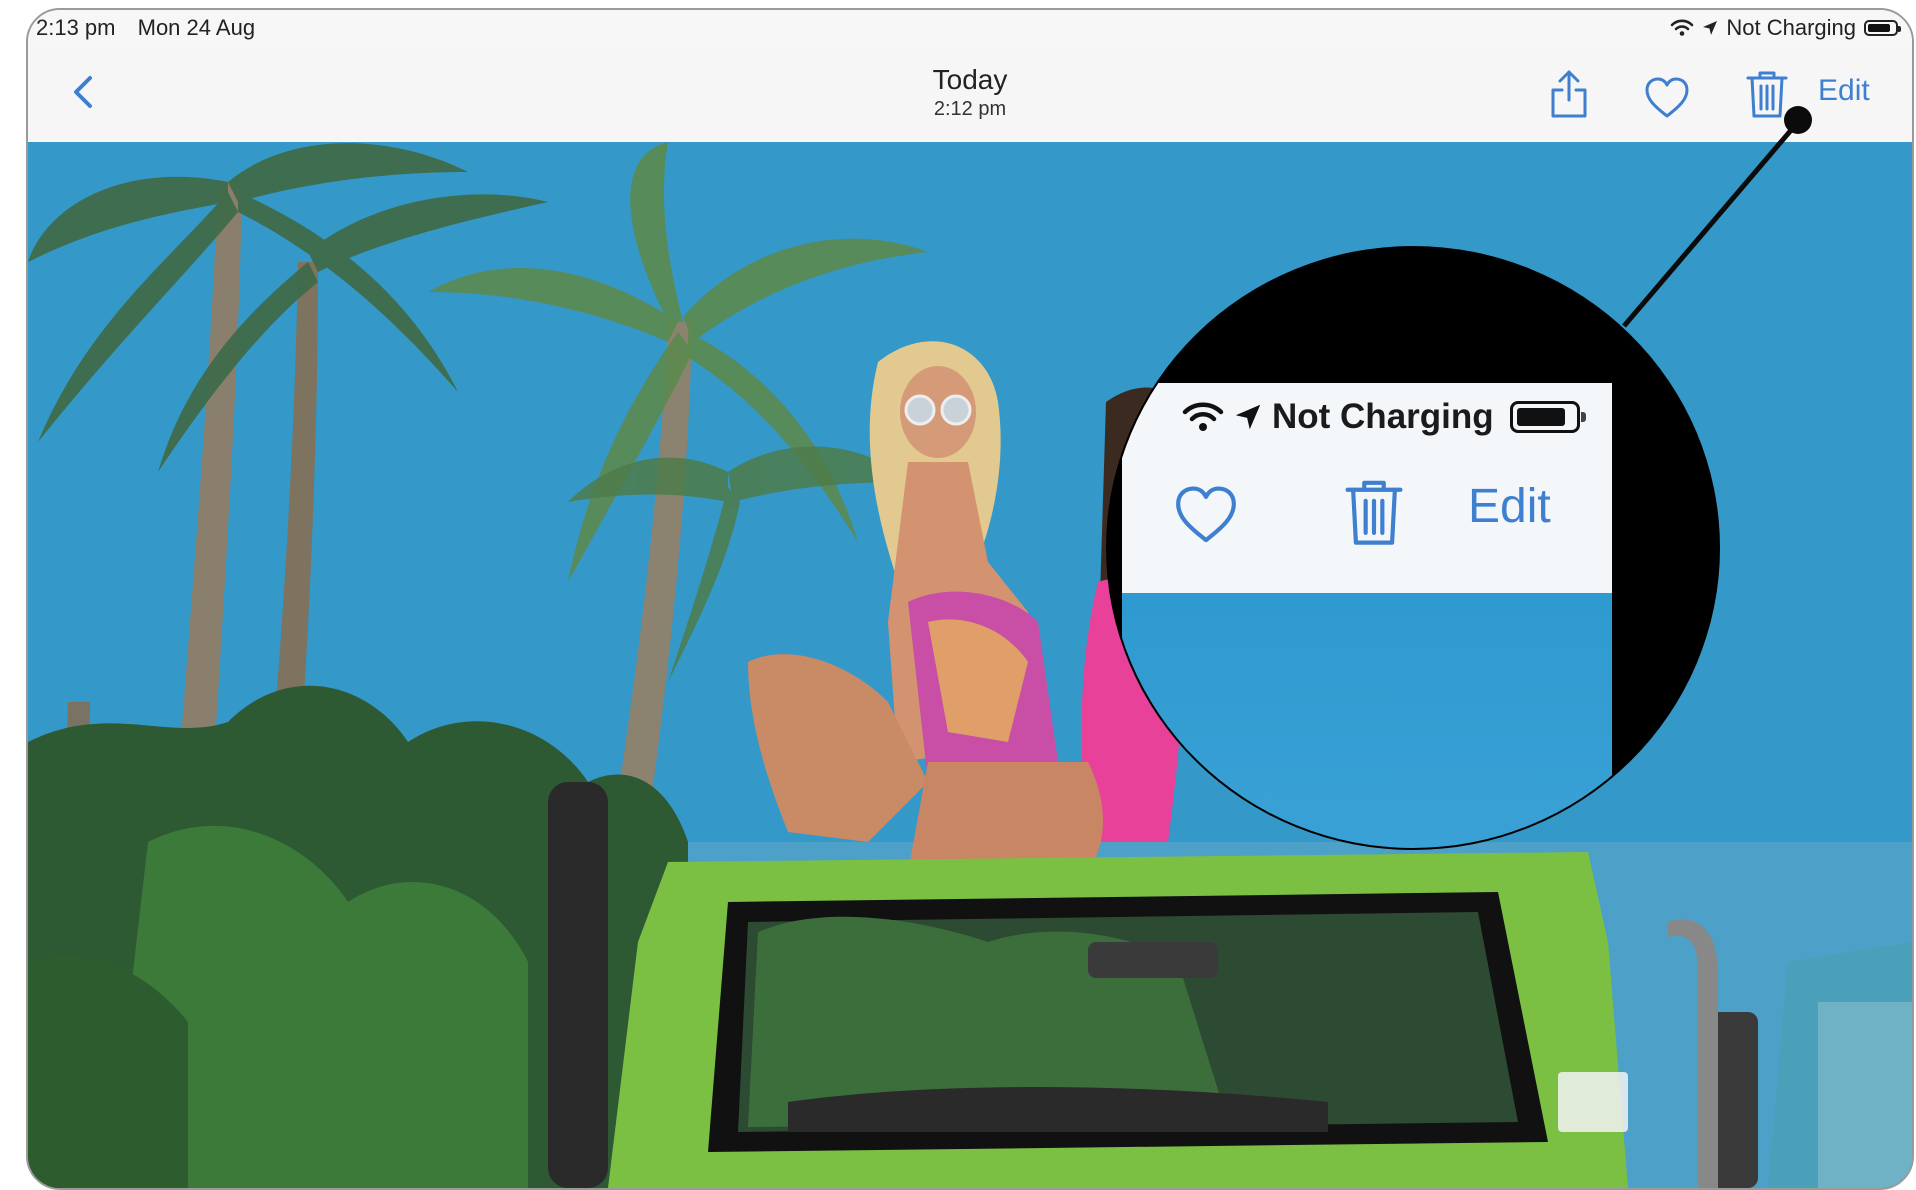 The width and height of the screenshot is (1916, 1190). I want to click on status-date: Mon 24 Aug, so click(196, 27).